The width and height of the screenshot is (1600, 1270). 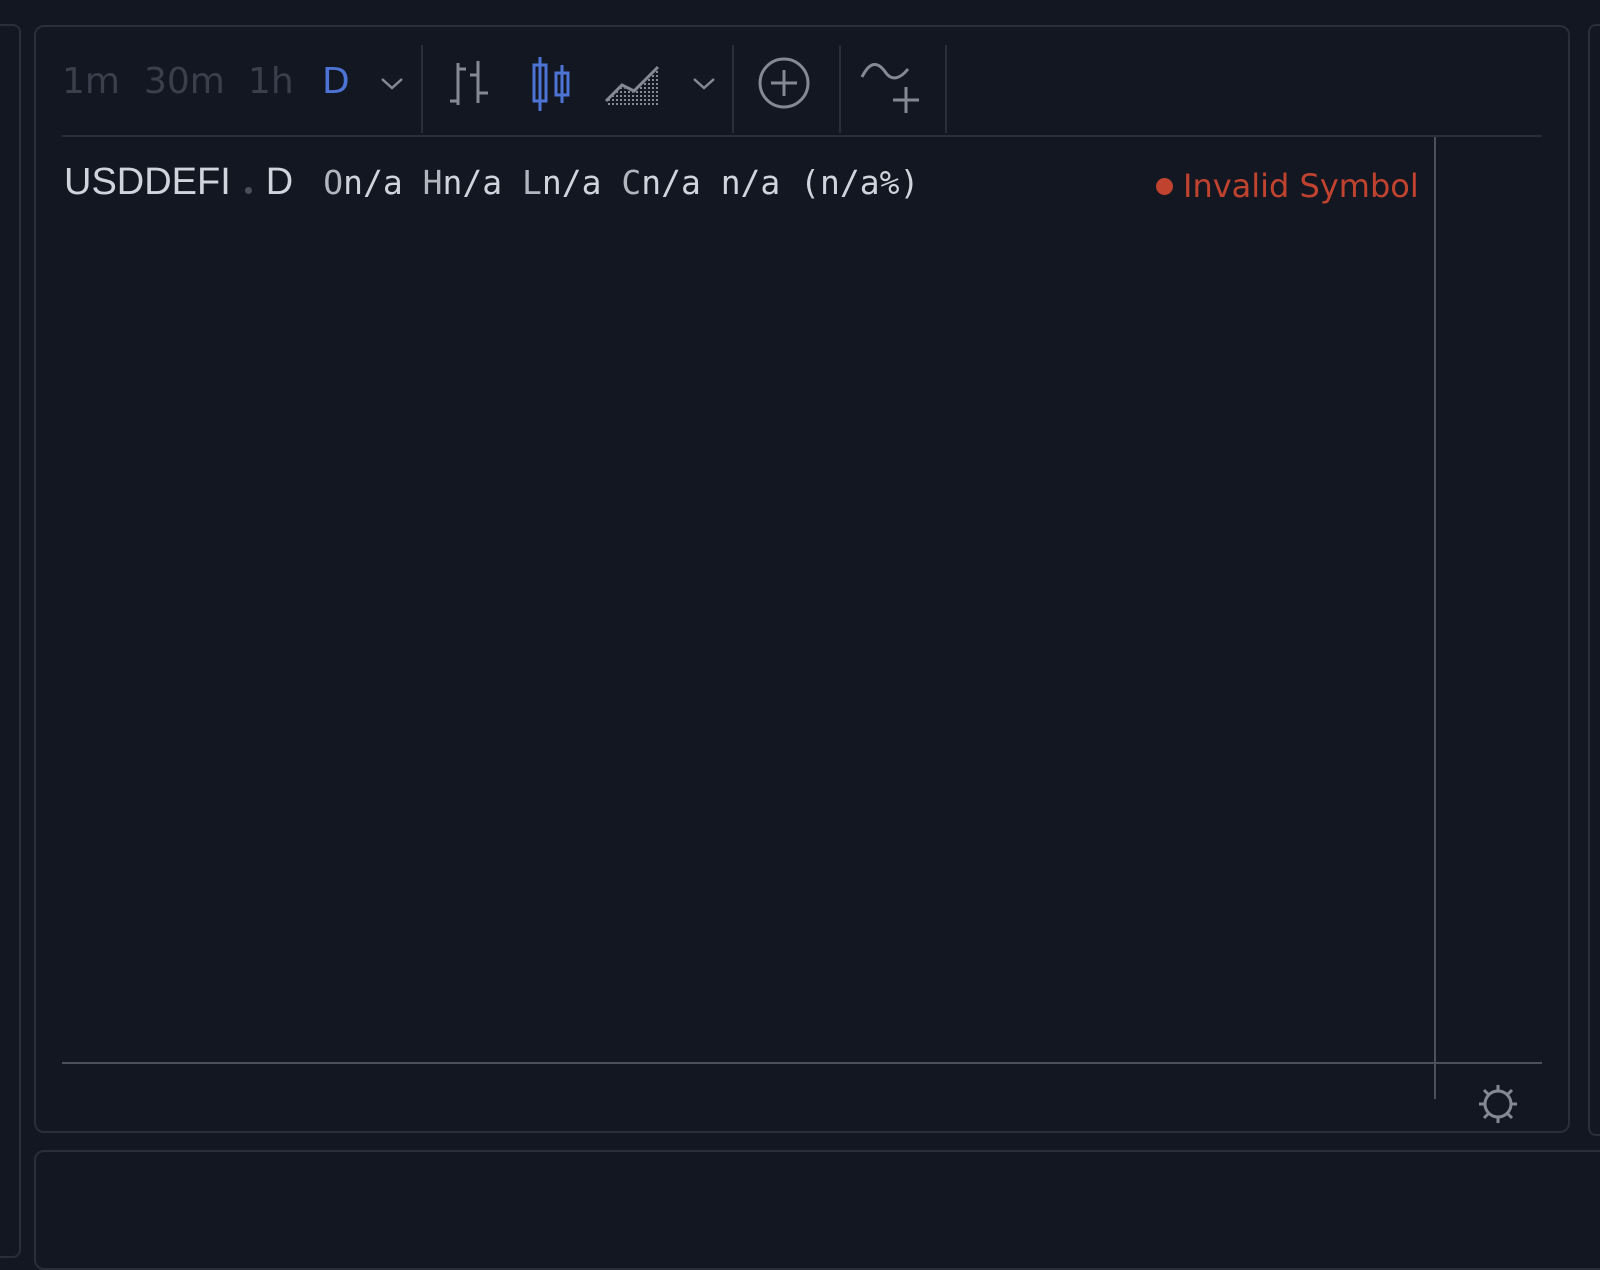 What do you see at coordinates (10, 641) in the screenshot?
I see `left-panel-edge` at bounding box center [10, 641].